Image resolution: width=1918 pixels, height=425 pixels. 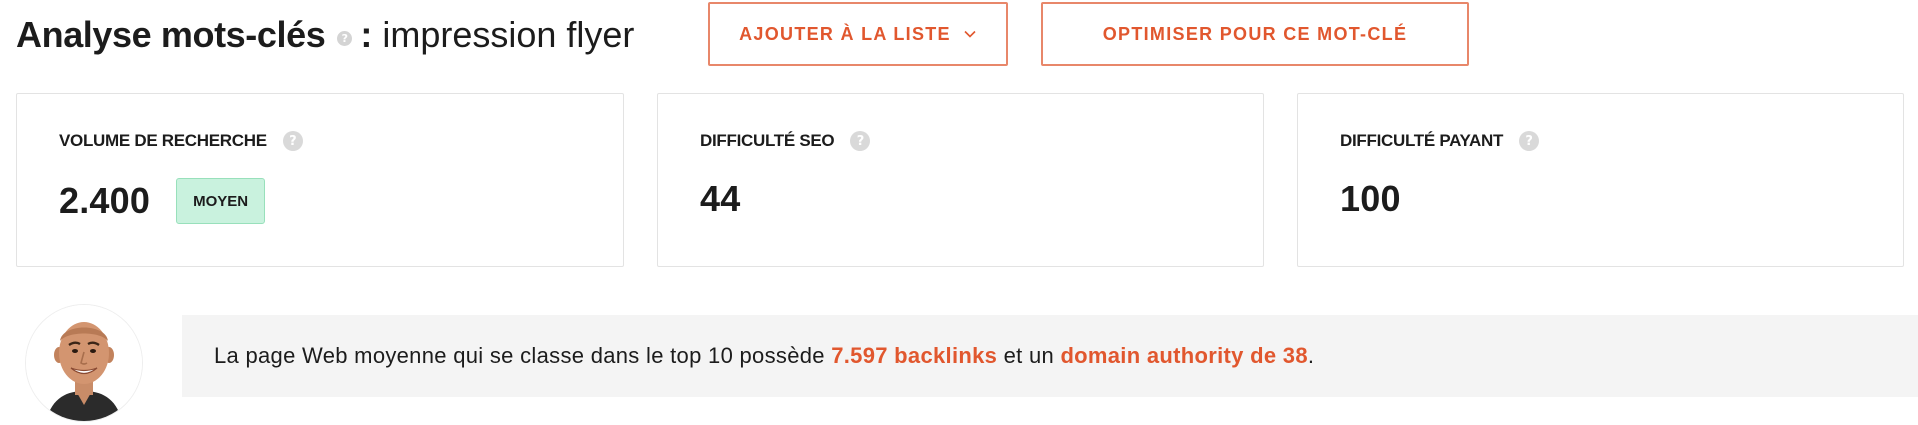 I want to click on seo-difficulty-value: 44, so click(x=720, y=198).